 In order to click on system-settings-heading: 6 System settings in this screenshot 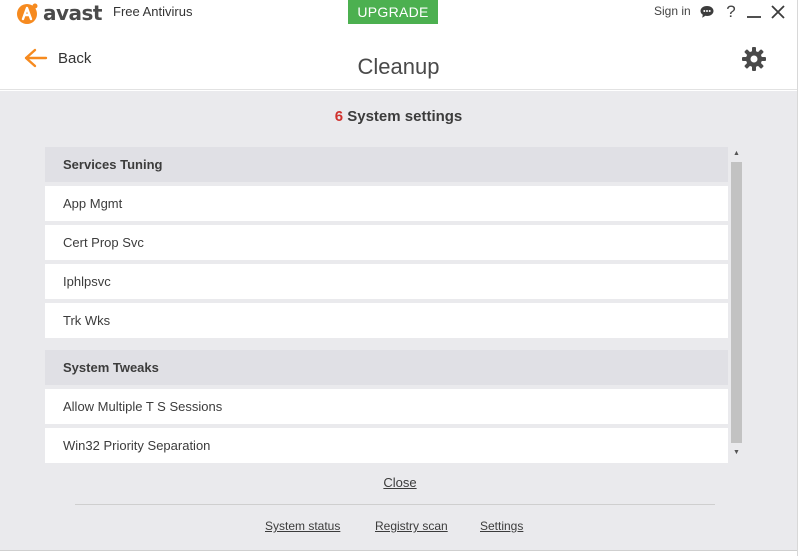, I will do `click(398, 116)`.